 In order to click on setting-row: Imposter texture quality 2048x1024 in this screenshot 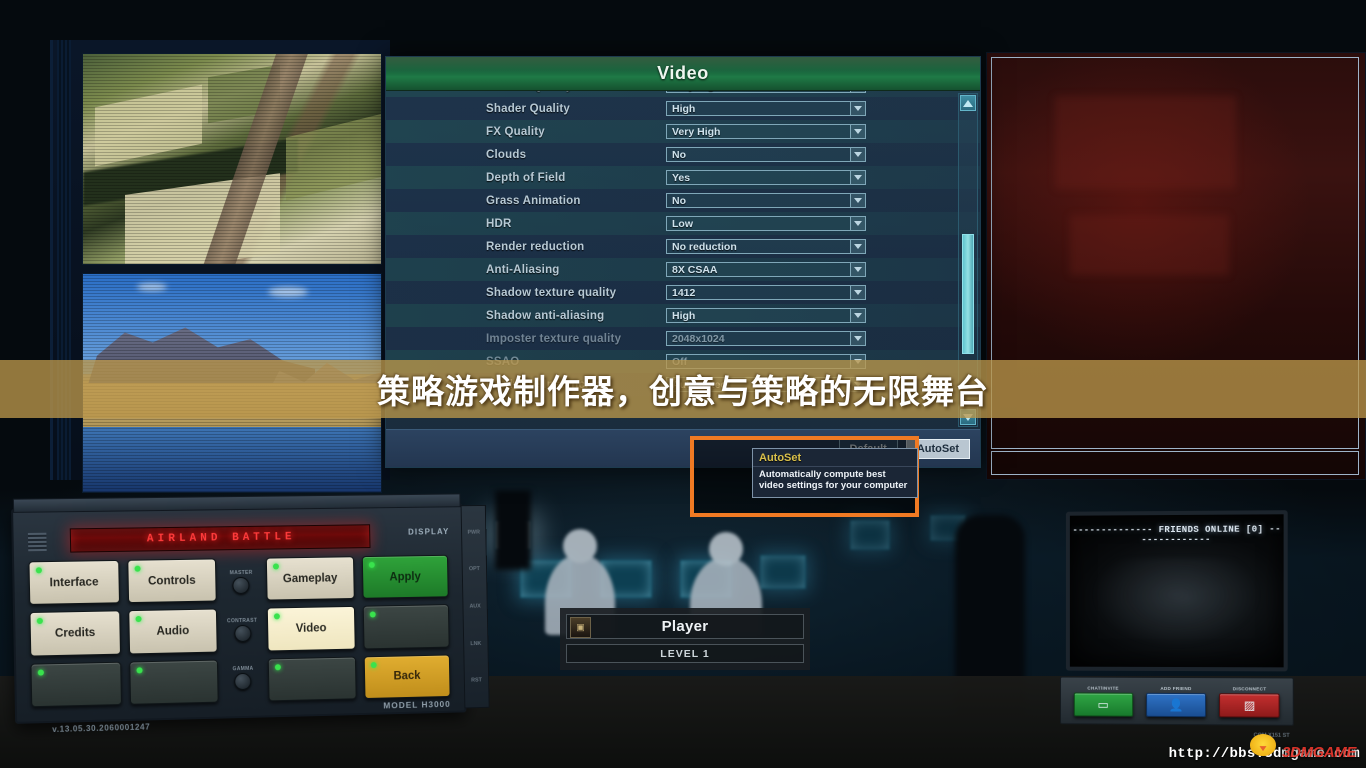, I will do `click(683, 338)`.